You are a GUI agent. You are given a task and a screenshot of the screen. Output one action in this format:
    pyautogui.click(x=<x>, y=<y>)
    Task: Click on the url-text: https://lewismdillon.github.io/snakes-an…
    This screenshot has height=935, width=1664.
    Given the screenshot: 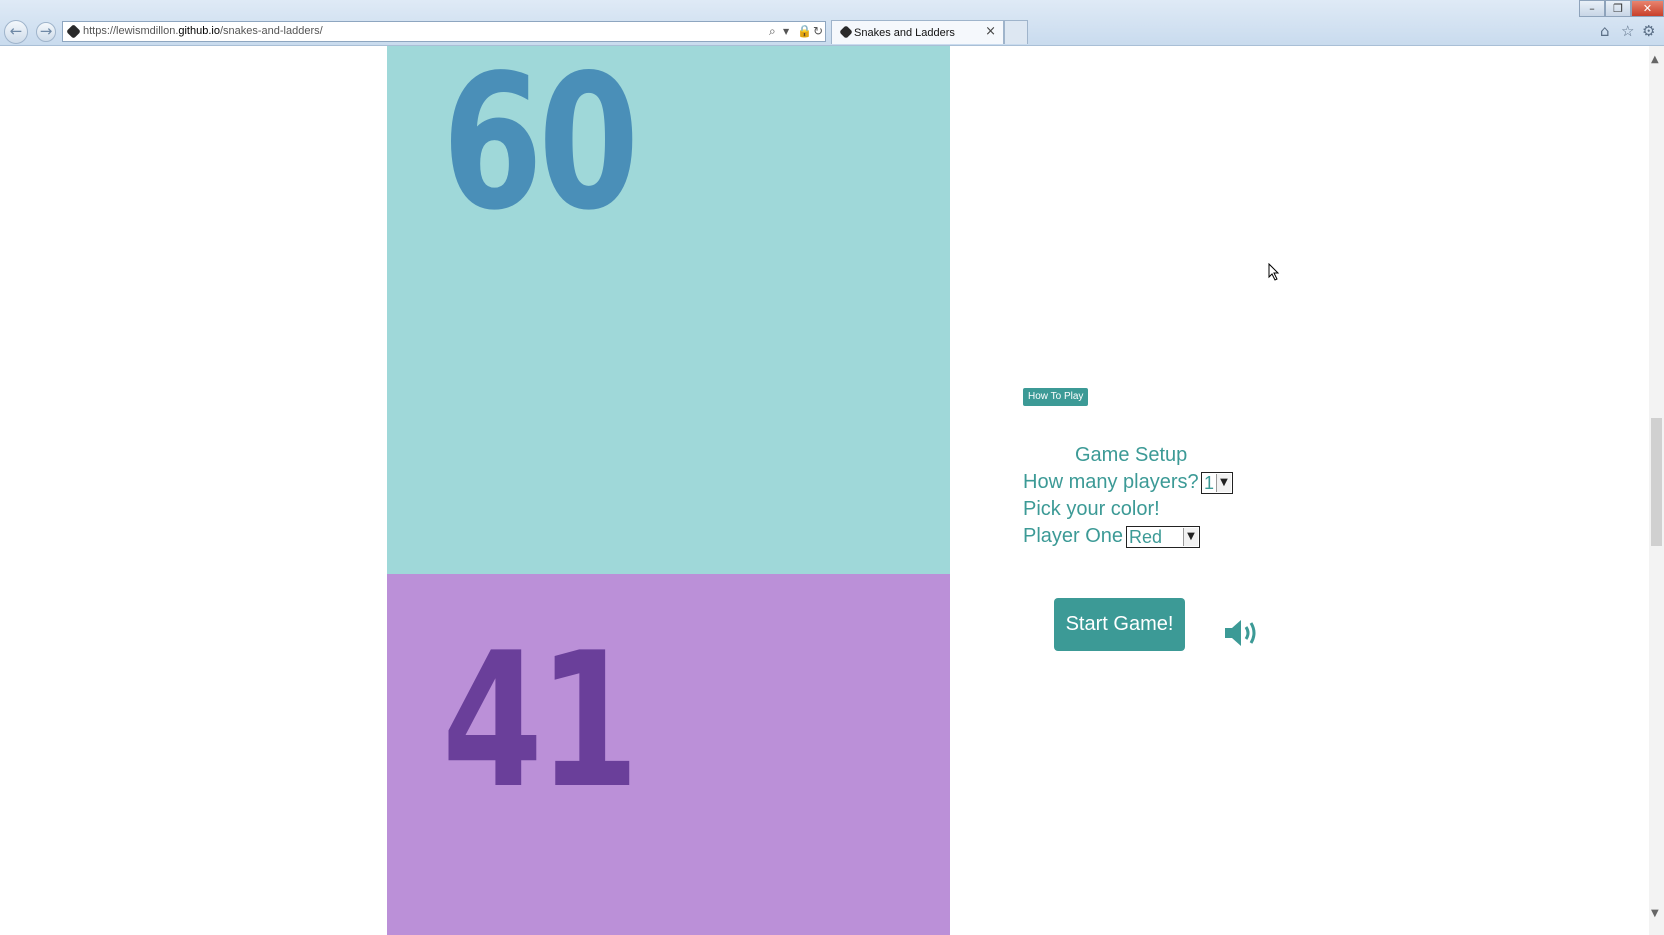 What is the action you would take?
    pyautogui.click(x=203, y=31)
    